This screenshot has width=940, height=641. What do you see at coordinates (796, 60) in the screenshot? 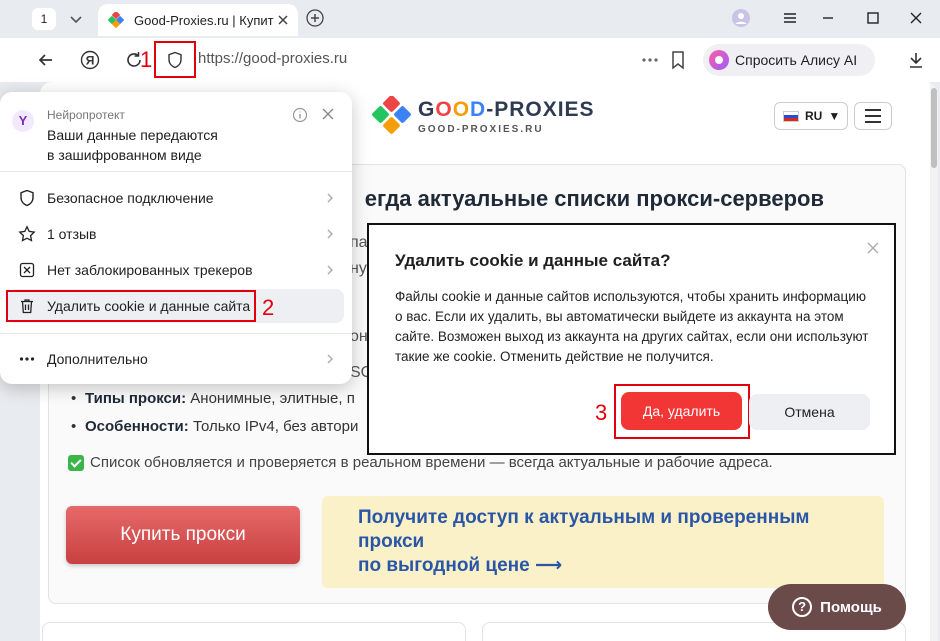
I see `ask-alice-label: Спросить Алису AI` at bounding box center [796, 60].